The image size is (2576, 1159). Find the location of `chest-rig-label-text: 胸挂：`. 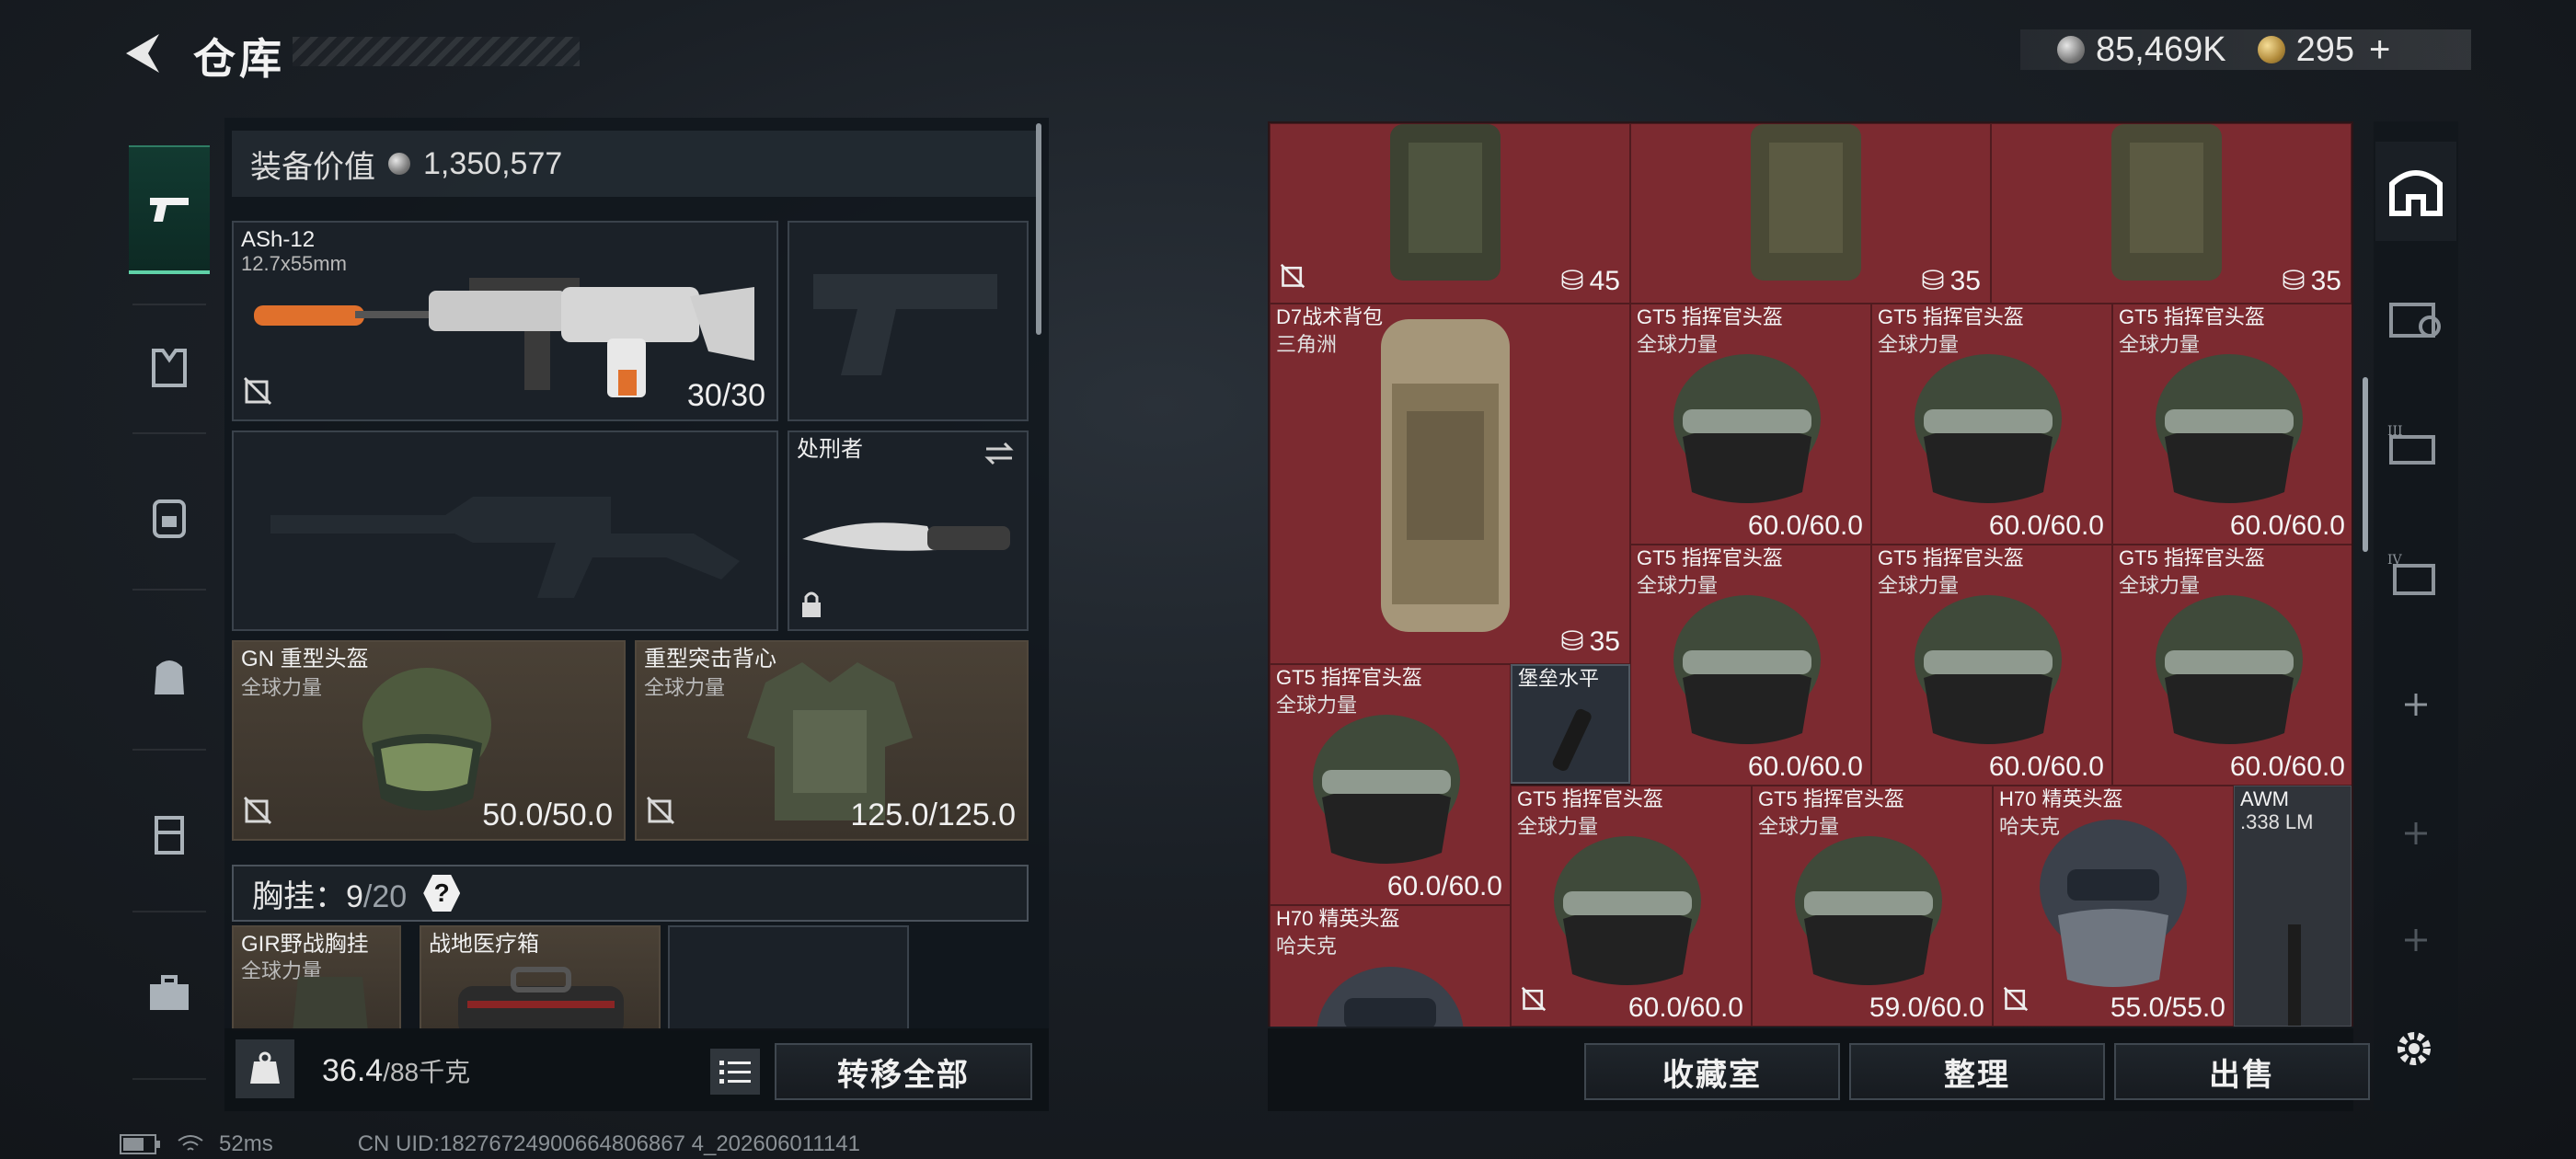

chest-rig-label-text: 胸挂： is located at coordinates (299, 896).